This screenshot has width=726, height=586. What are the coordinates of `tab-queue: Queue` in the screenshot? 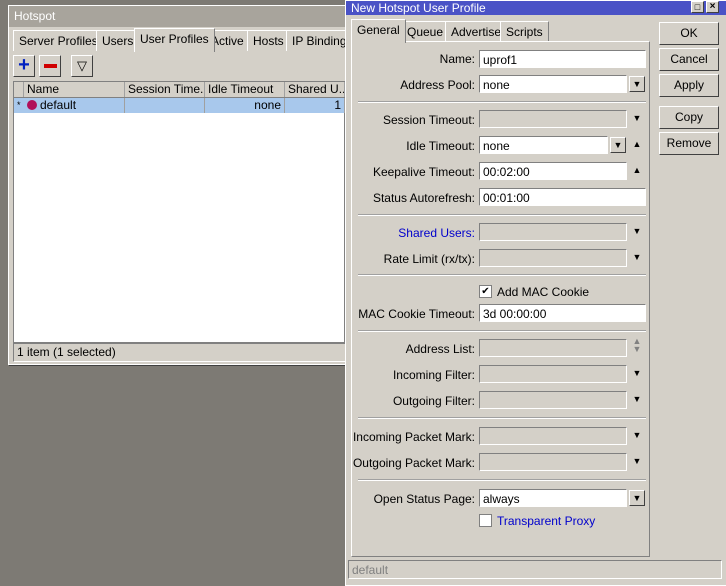 It's located at (425, 31).